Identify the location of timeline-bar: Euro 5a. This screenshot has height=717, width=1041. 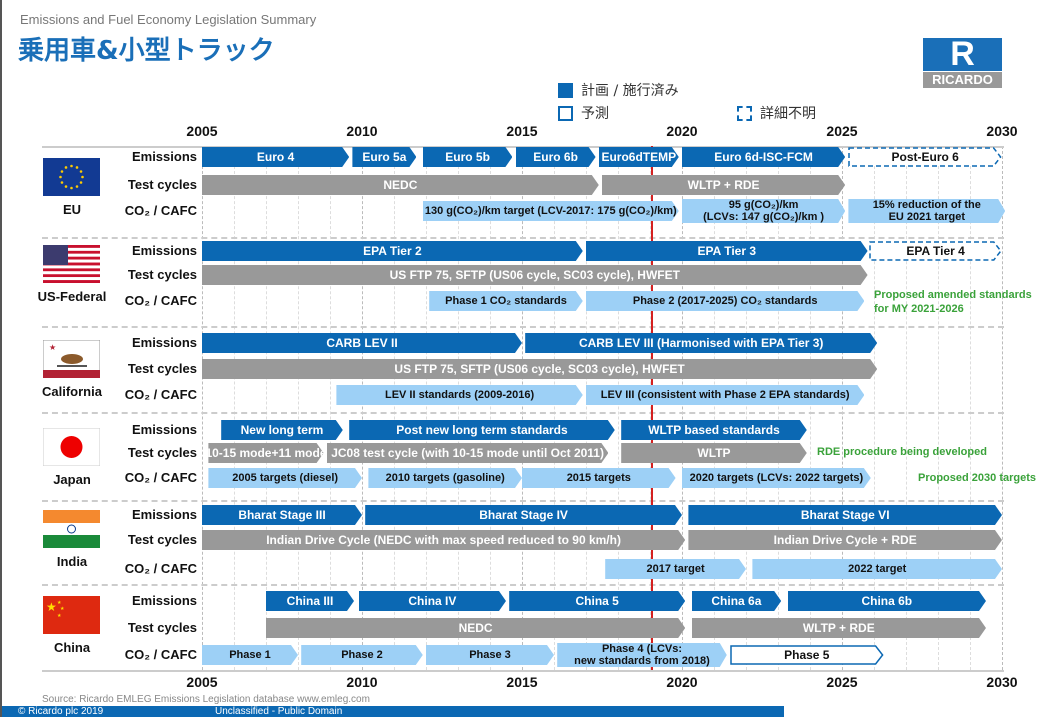
(384, 157).